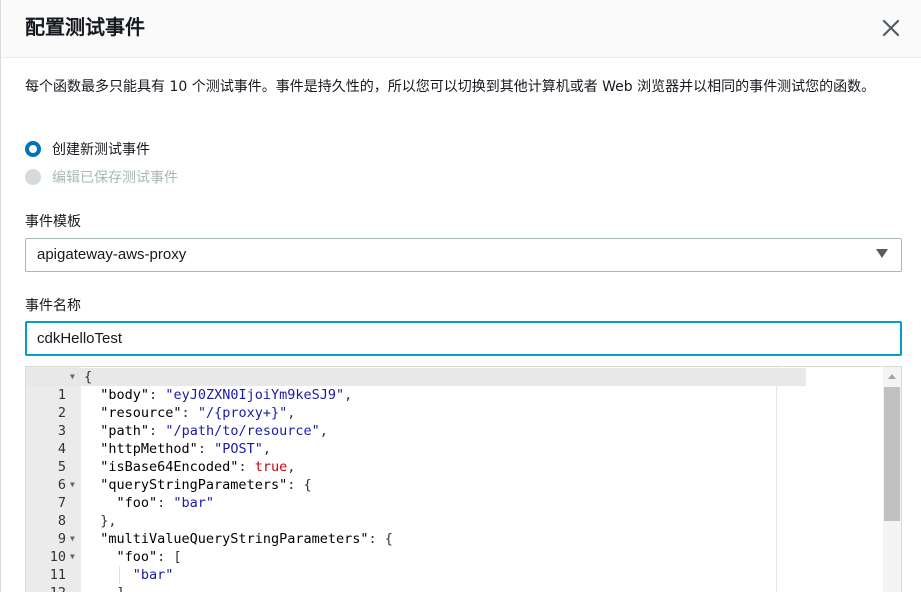  Describe the element at coordinates (416, 493) in the screenshot. I see `code-line: 7 ▼ "queryStringParameters": {` at that location.